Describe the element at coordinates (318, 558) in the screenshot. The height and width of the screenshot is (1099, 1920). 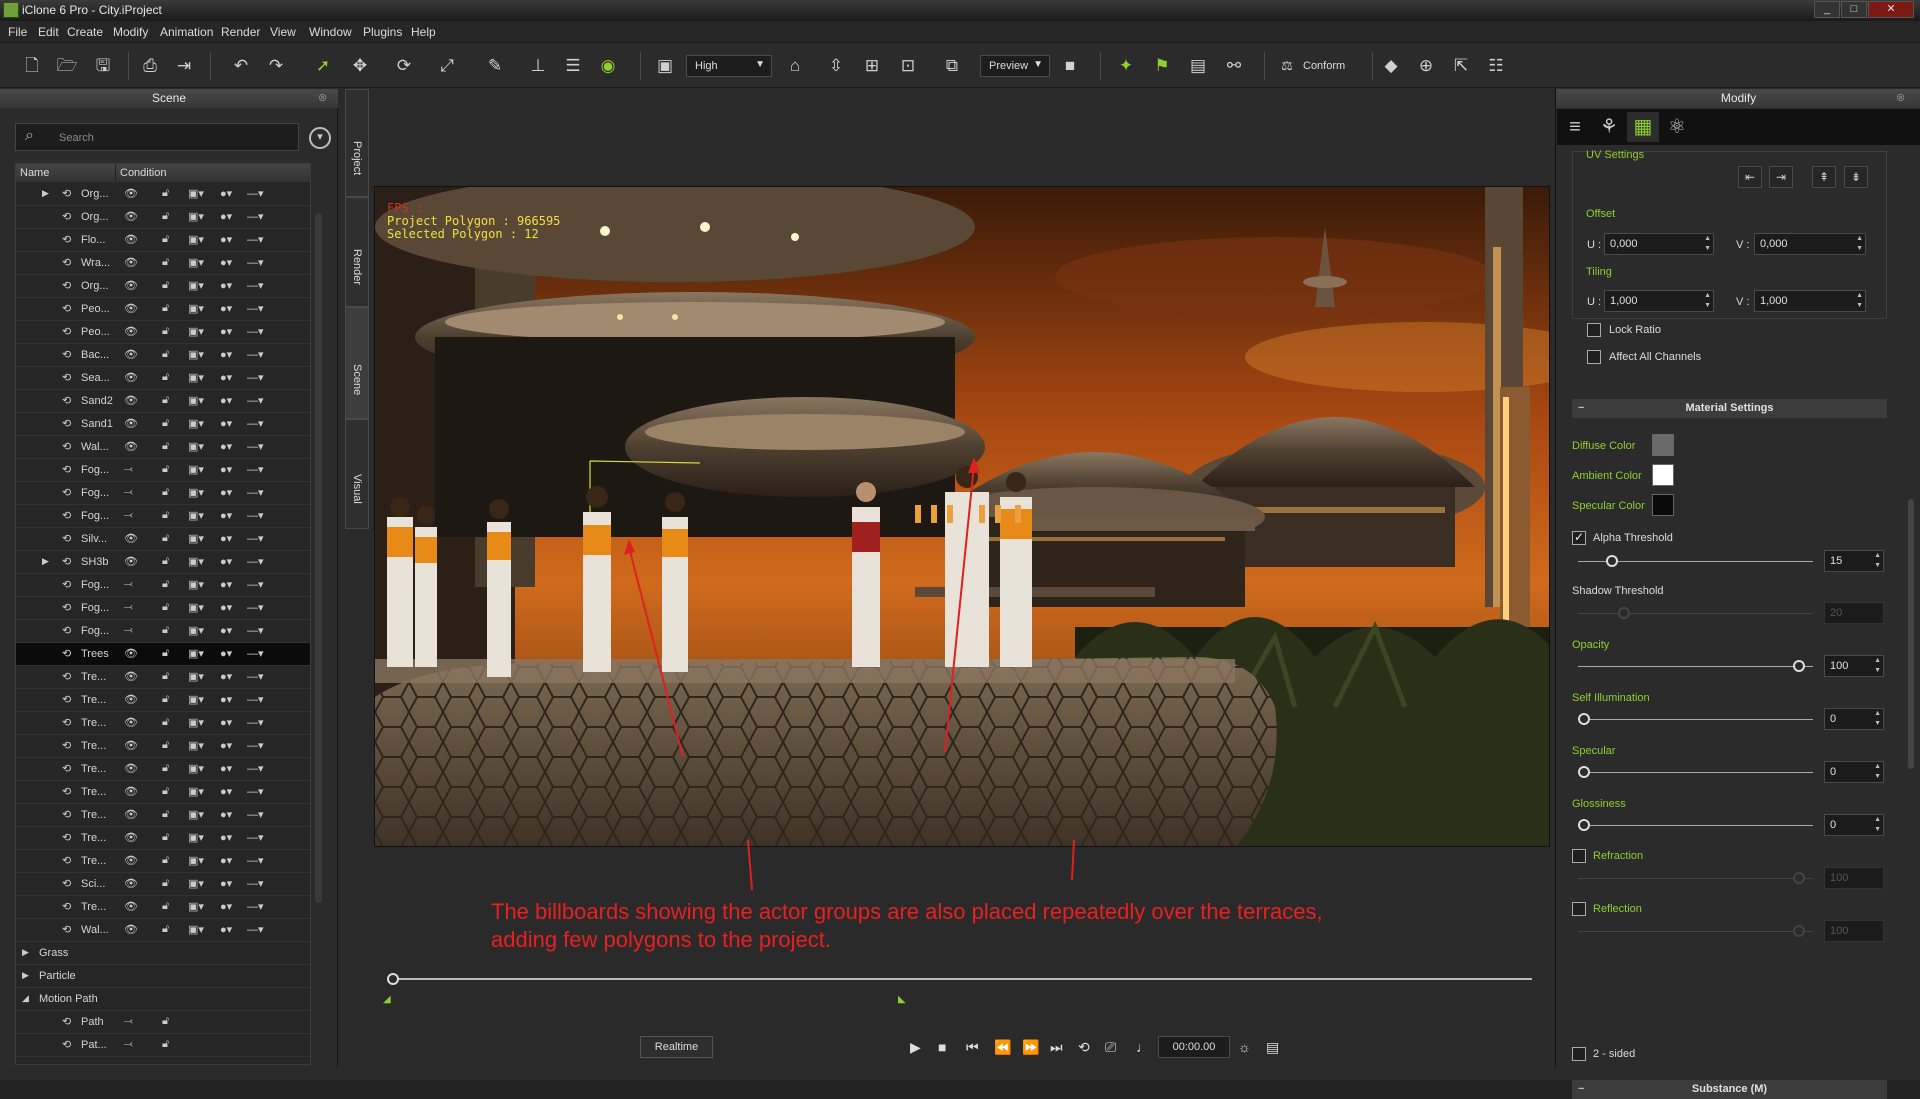
I see `scene-tree-scrollbar` at that location.